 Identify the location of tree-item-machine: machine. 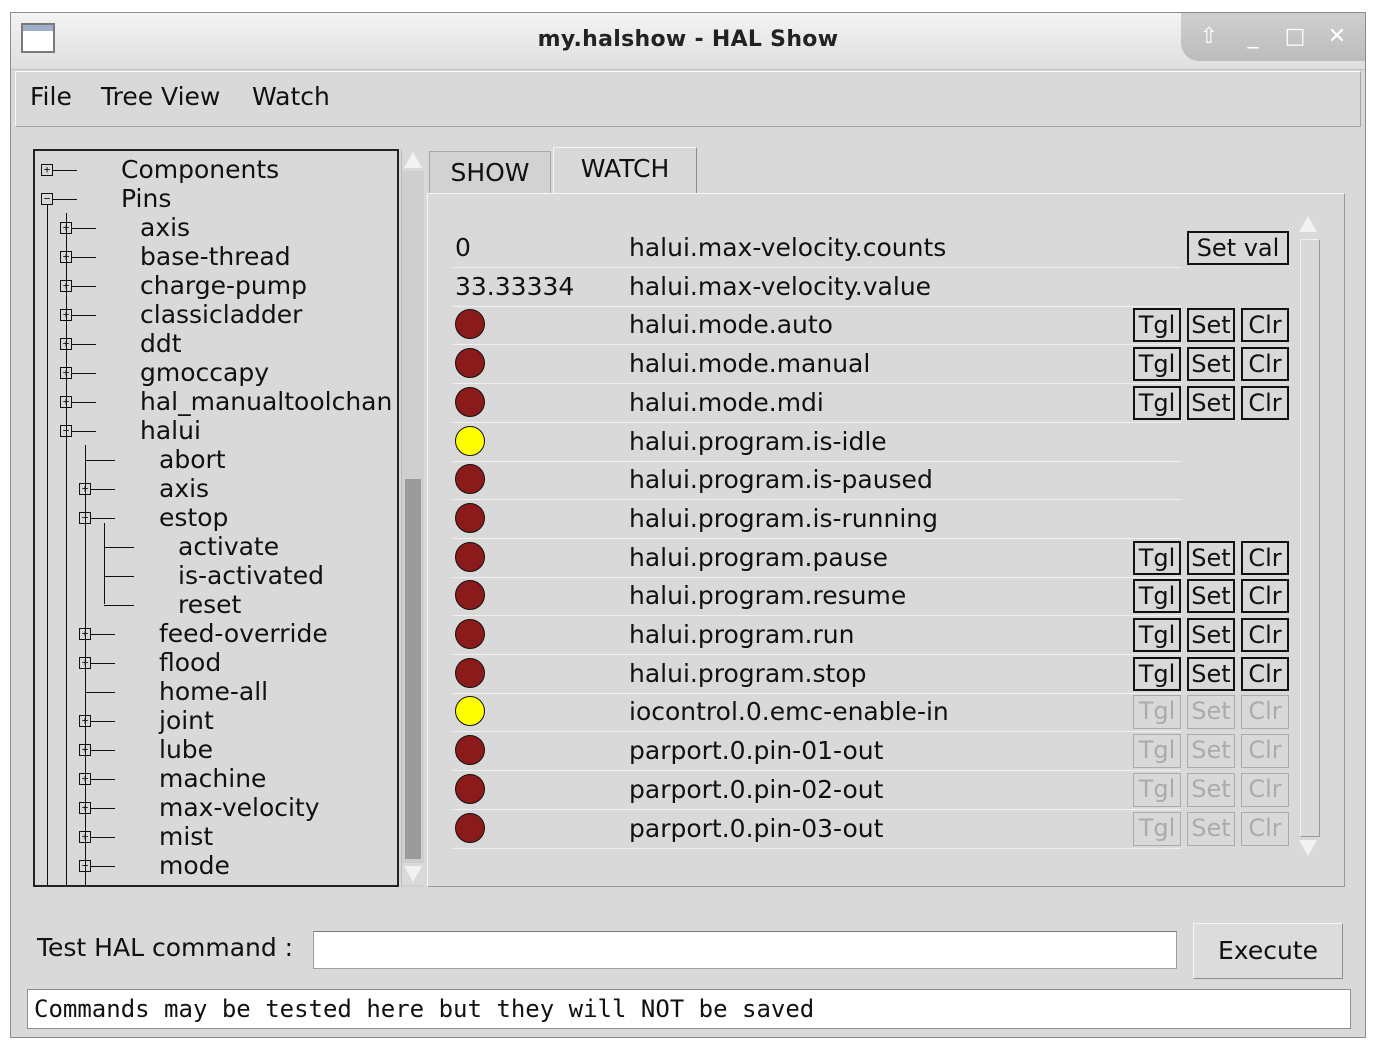
(212, 778).